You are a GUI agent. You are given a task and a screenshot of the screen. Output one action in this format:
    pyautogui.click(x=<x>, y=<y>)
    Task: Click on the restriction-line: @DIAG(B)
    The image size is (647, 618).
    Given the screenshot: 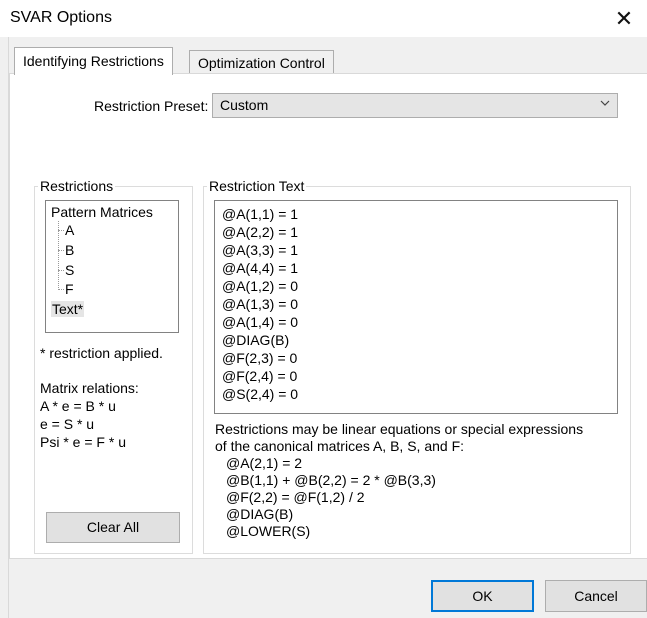 What is the action you would take?
    pyautogui.click(x=256, y=340)
    